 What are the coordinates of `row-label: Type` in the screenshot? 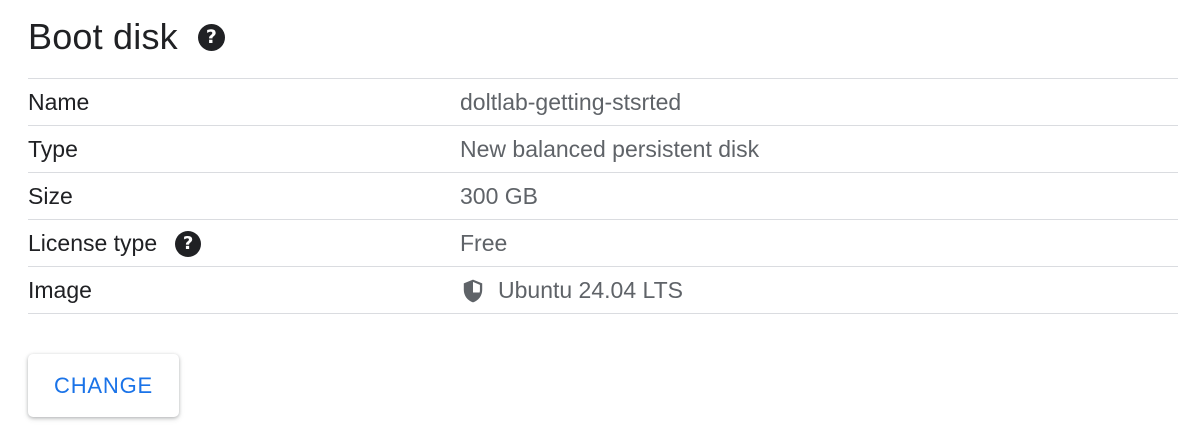 It's located at (53, 149).